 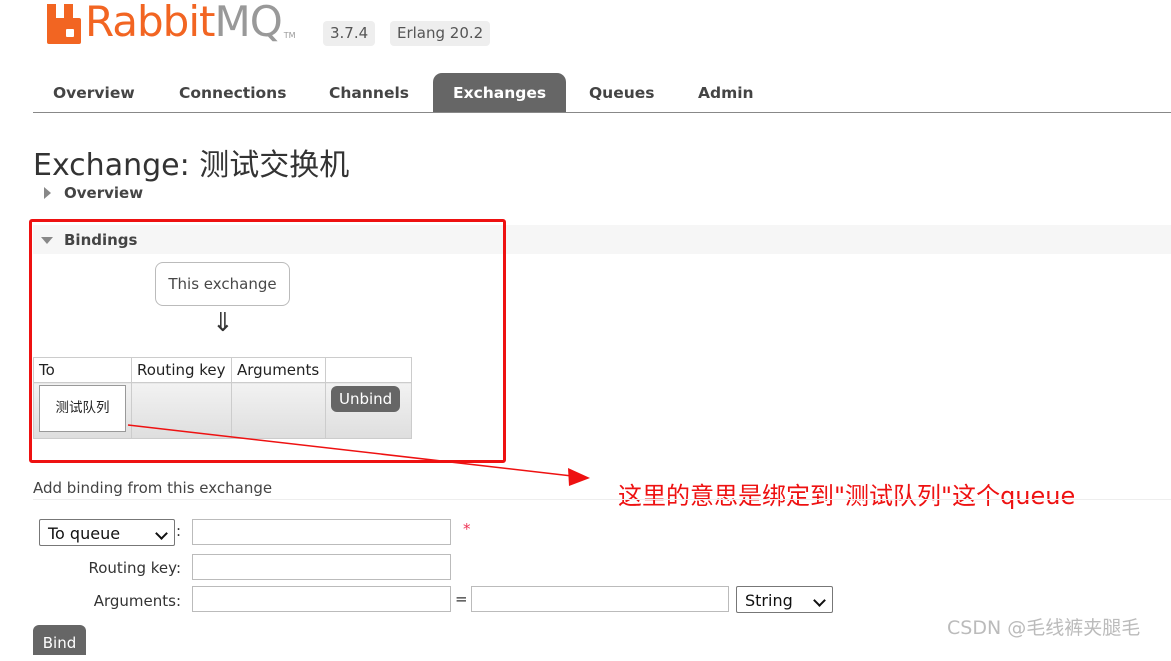 What do you see at coordinates (579, 477) in the screenshot?
I see `annotation-arrow-head` at bounding box center [579, 477].